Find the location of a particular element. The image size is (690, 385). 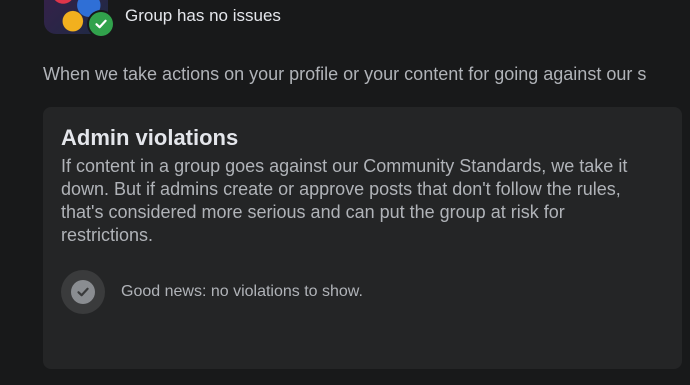

group-ok-badge is located at coordinates (101, 24).